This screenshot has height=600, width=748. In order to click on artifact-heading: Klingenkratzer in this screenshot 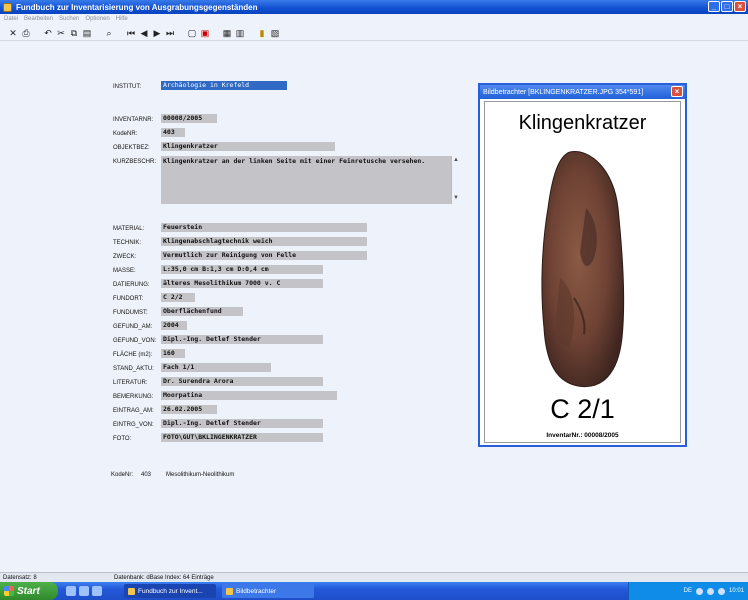, I will do `click(582, 123)`.